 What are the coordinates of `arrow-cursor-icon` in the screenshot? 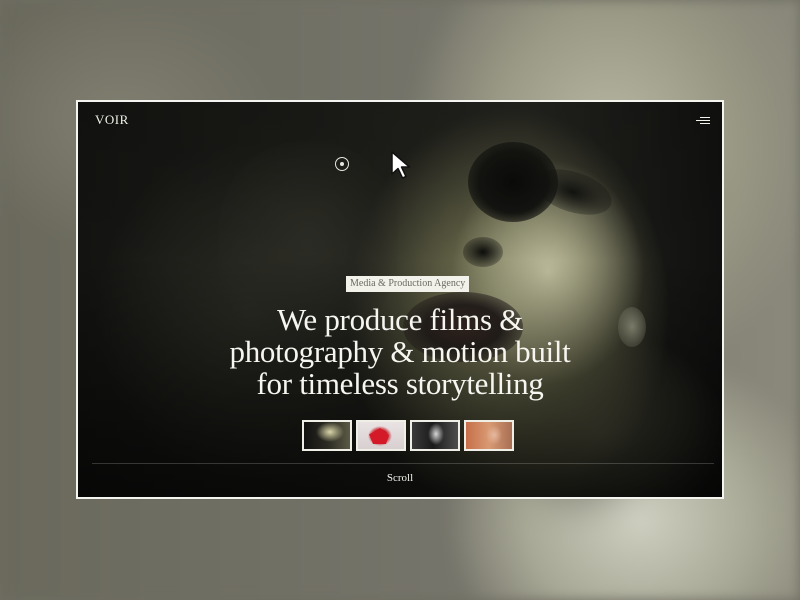 It's located at (401, 165).